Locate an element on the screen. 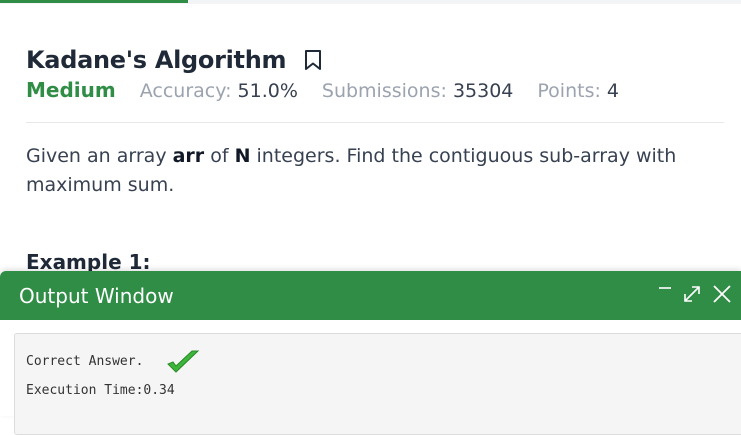 The height and width of the screenshot is (435, 741). submissions-label: Submissions: is located at coordinates (384, 91).